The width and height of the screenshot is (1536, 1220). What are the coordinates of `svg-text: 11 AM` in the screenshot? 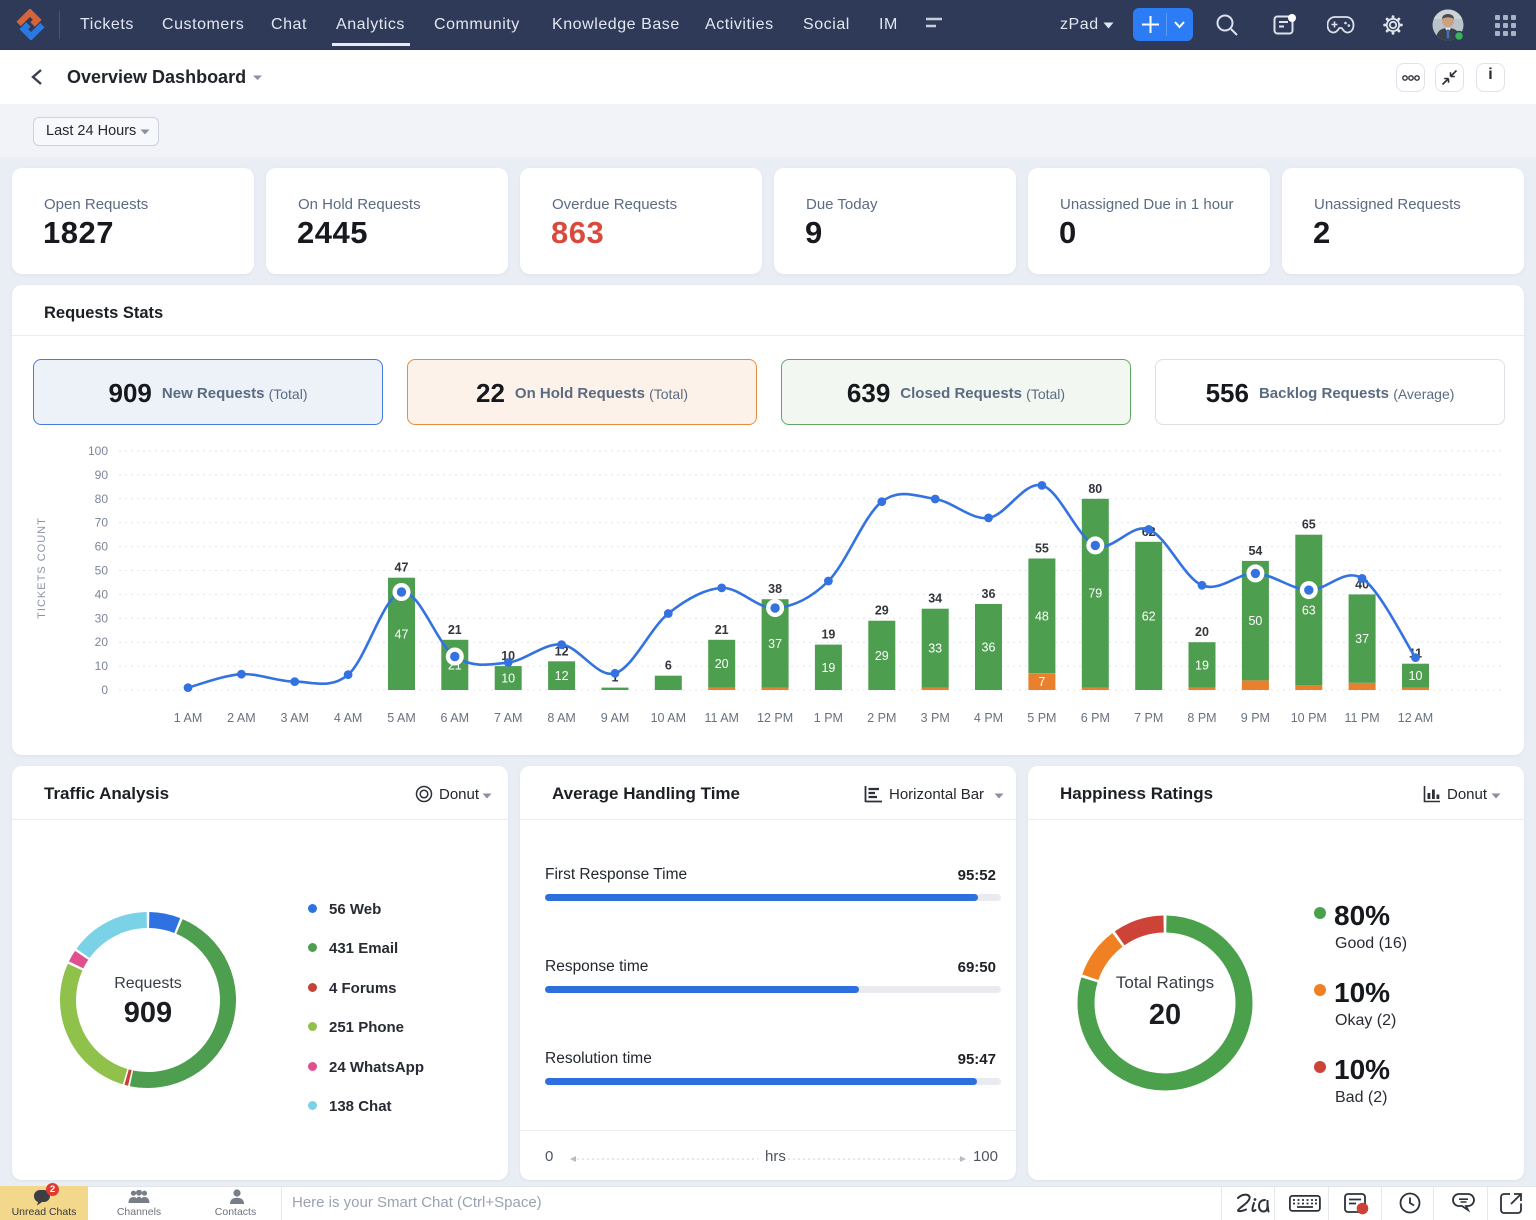 It's located at (721, 718).